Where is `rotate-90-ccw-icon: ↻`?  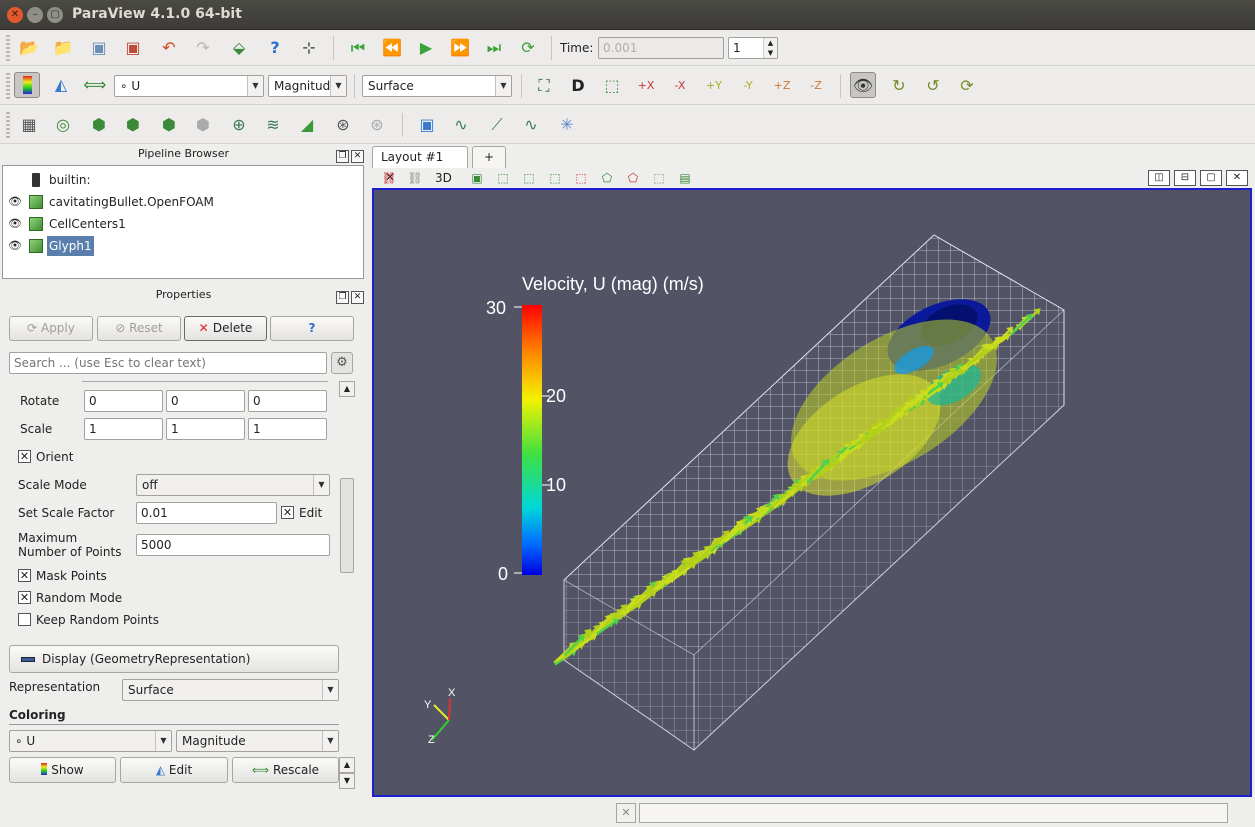 rotate-90-ccw-icon: ↻ is located at coordinates (899, 86).